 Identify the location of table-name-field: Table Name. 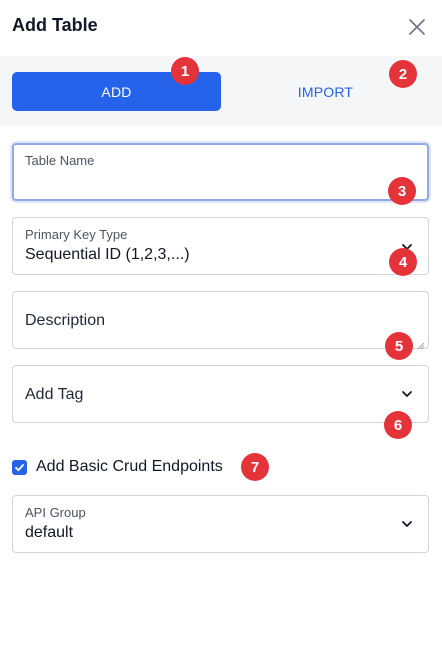
(220, 172).